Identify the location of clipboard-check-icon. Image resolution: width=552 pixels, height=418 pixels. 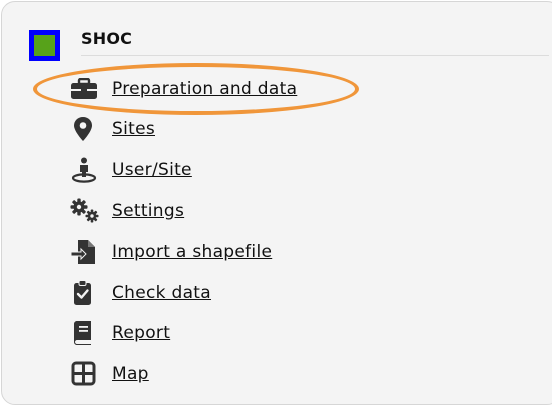
(85, 293).